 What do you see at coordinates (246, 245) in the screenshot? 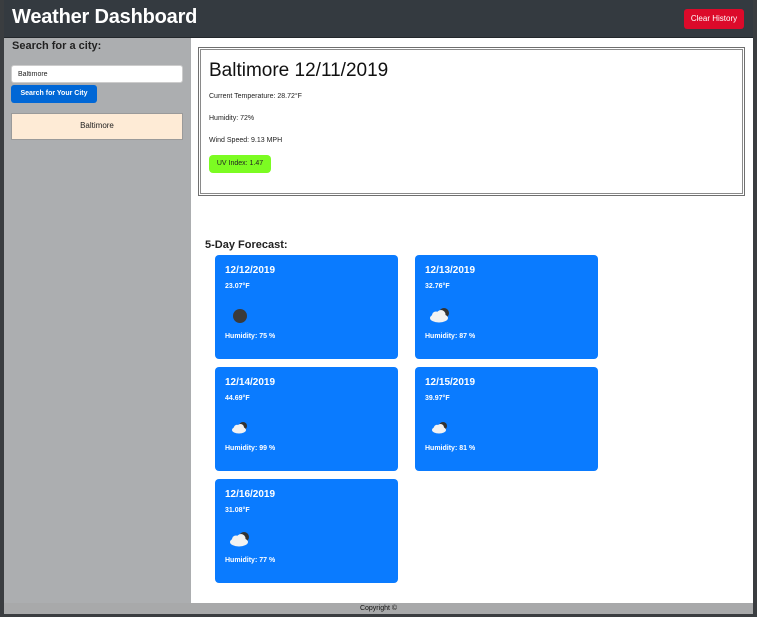
I see `forecast-heading: 5-Day Forecast:` at bounding box center [246, 245].